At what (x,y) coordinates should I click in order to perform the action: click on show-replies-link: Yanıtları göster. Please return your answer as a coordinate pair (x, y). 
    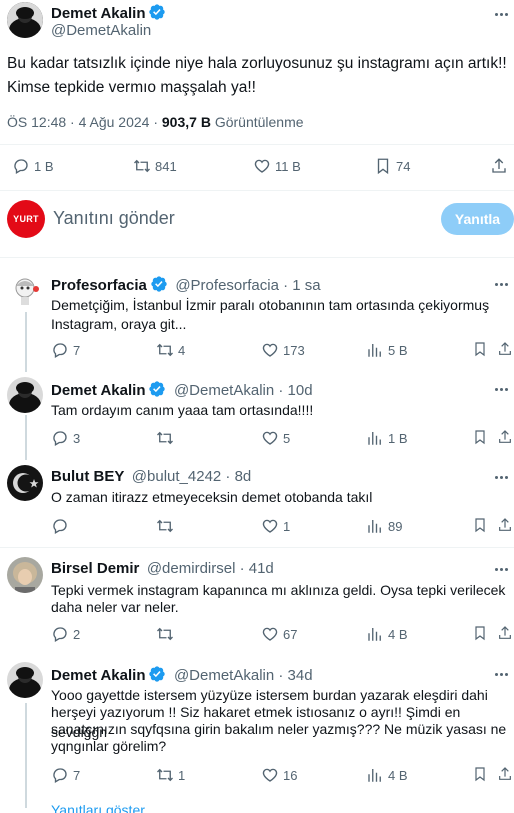
    Looking at the image, I should click on (98, 807).